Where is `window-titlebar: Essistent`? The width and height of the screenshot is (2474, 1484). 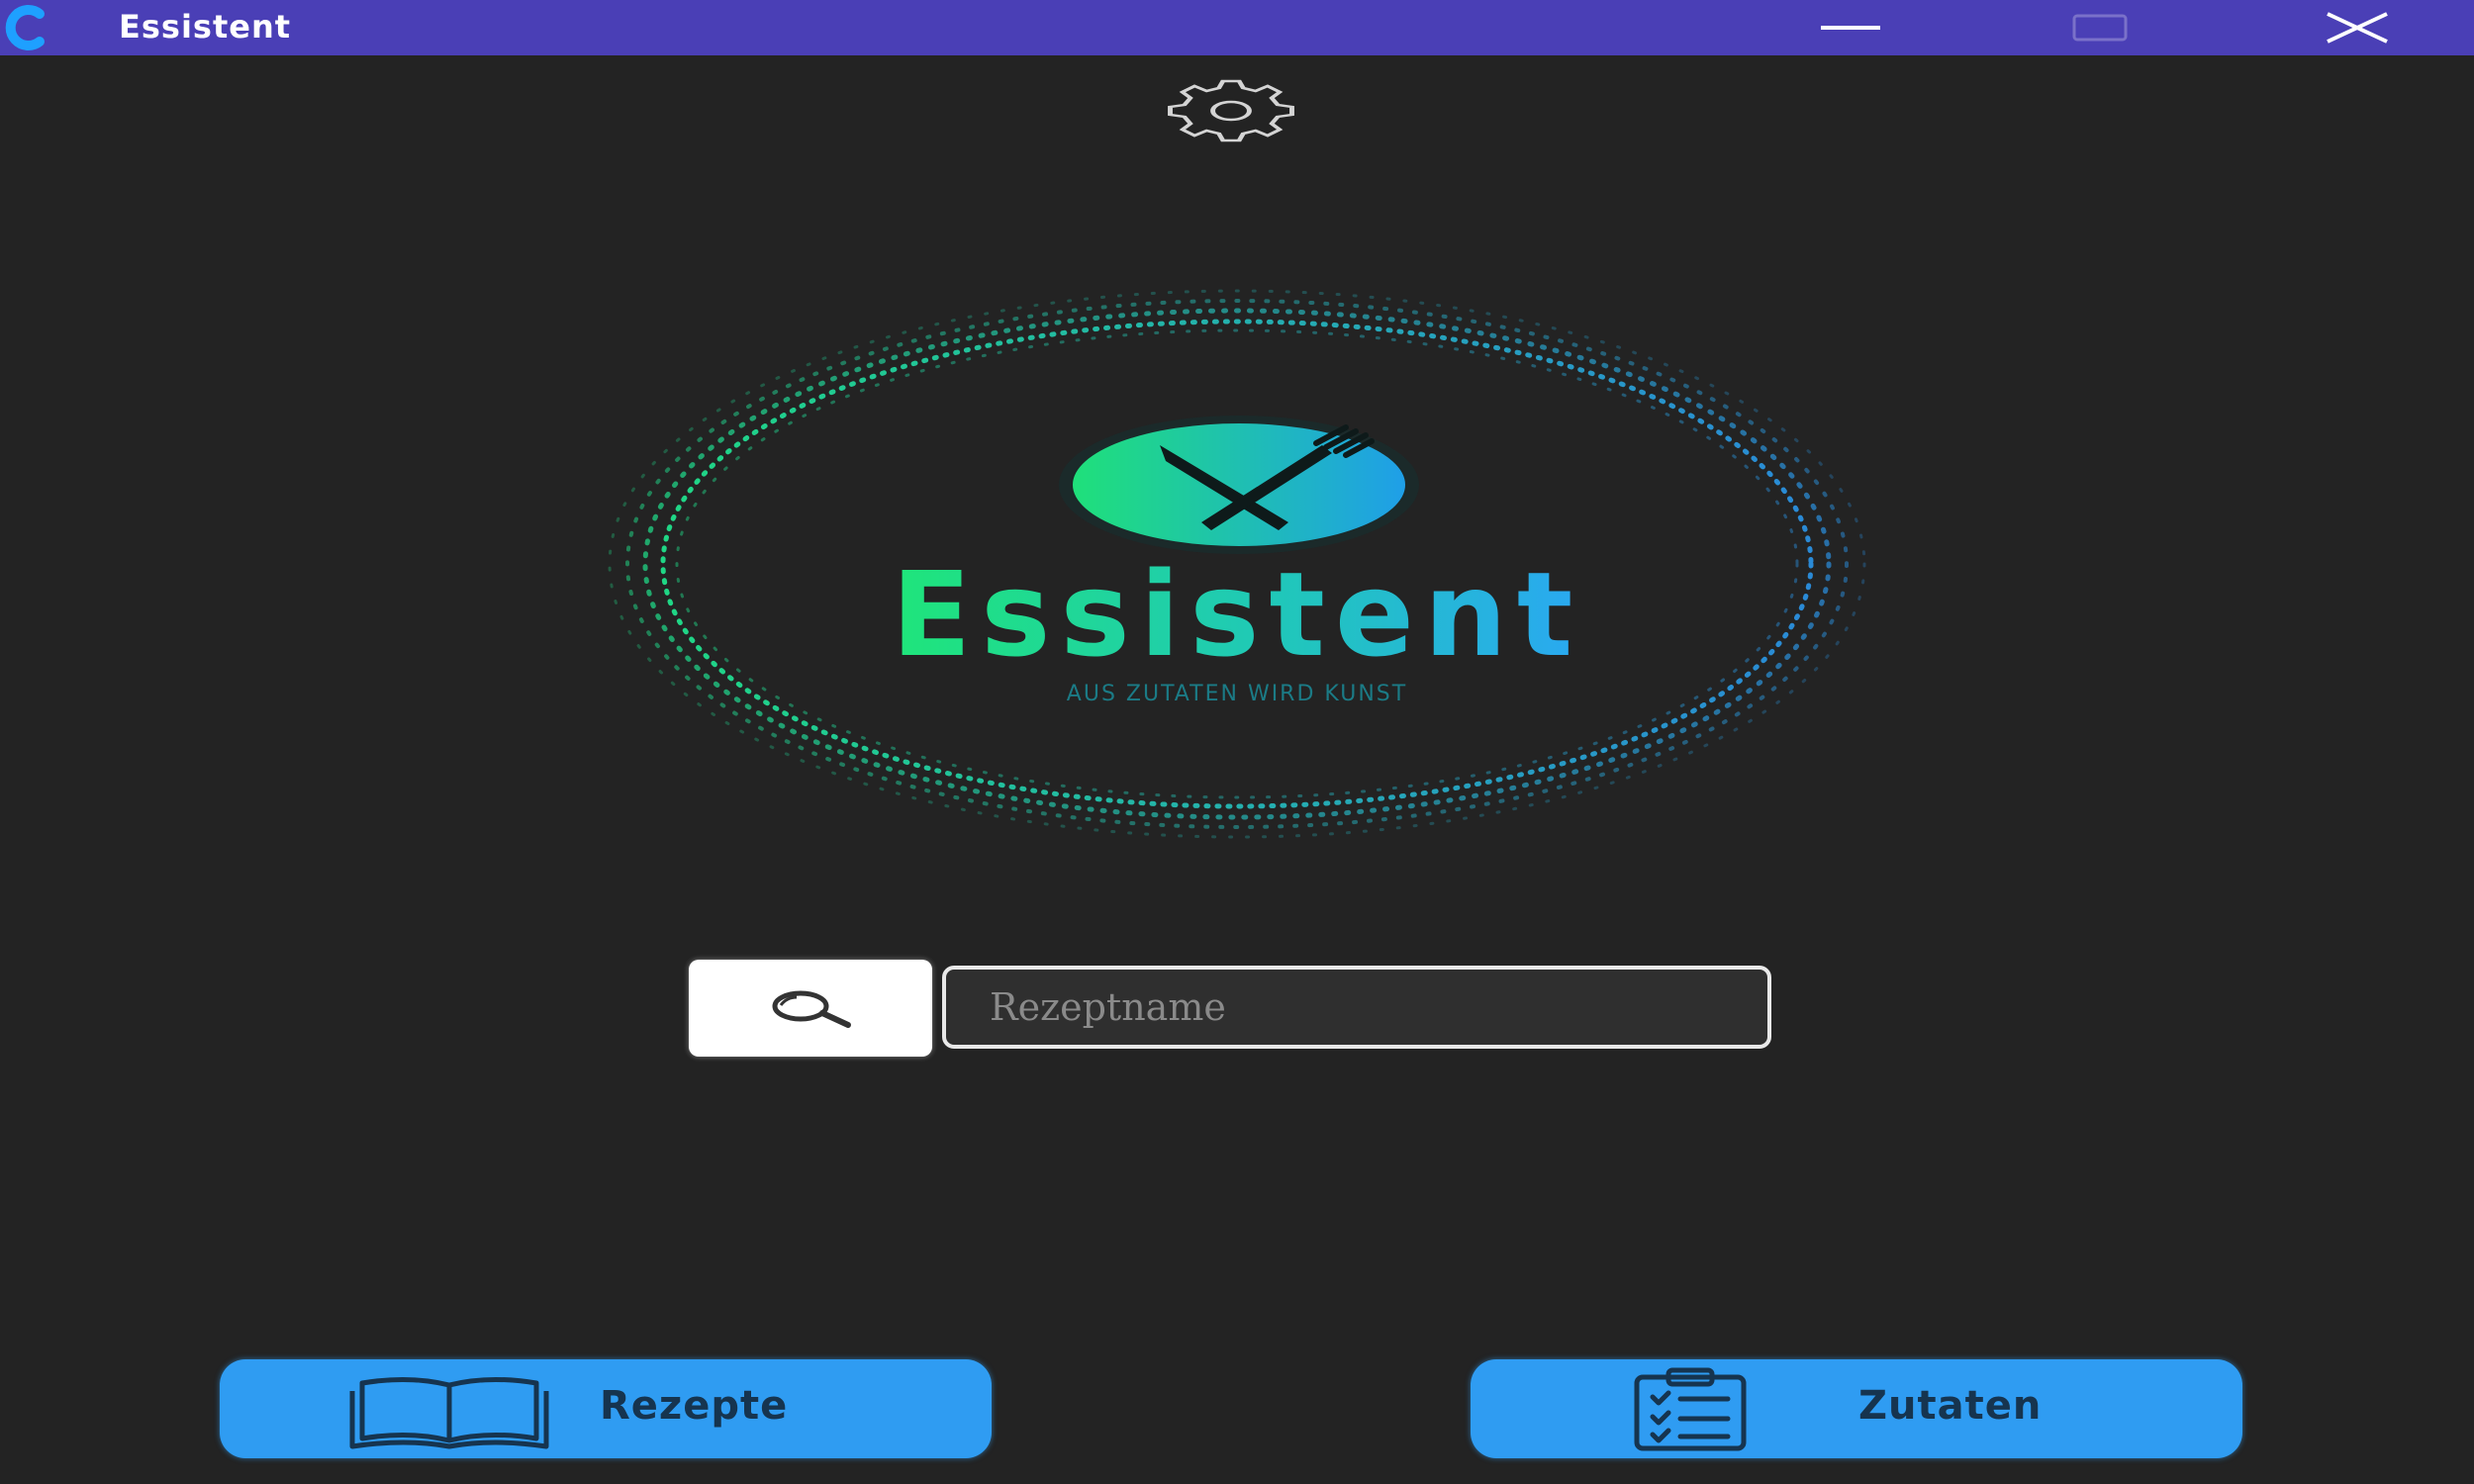
window-titlebar: Essistent is located at coordinates (1237, 27).